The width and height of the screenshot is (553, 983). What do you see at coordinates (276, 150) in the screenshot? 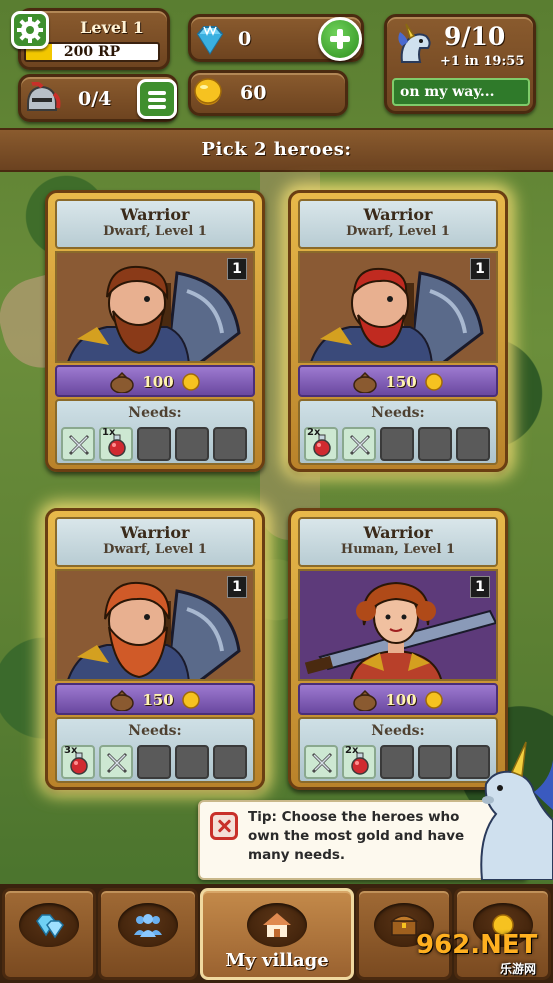
I see `pick-heroes-banner: Pick 2 heroes:` at bounding box center [276, 150].